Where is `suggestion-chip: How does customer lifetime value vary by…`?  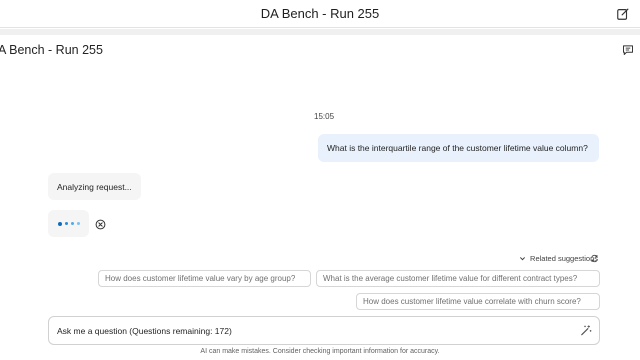
suggestion-chip: How does customer lifetime value vary by… is located at coordinates (204, 278).